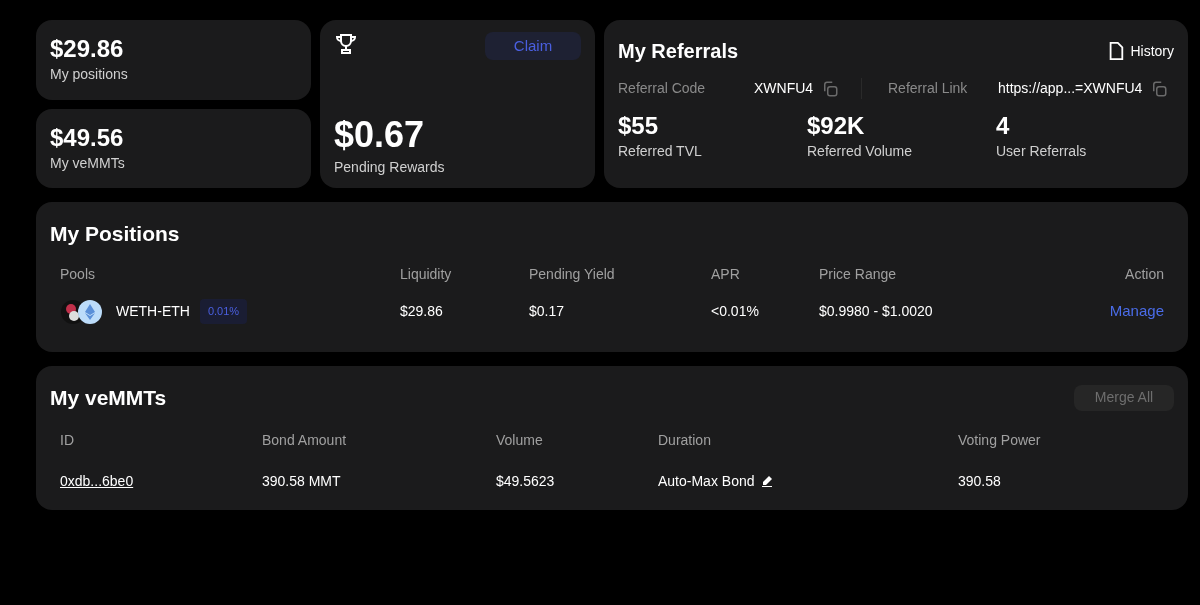 The image size is (1200, 605). Describe the element at coordinates (876, 311) in the screenshot. I see `table-cell-text: $0.9980 - $1.0020` at that location.